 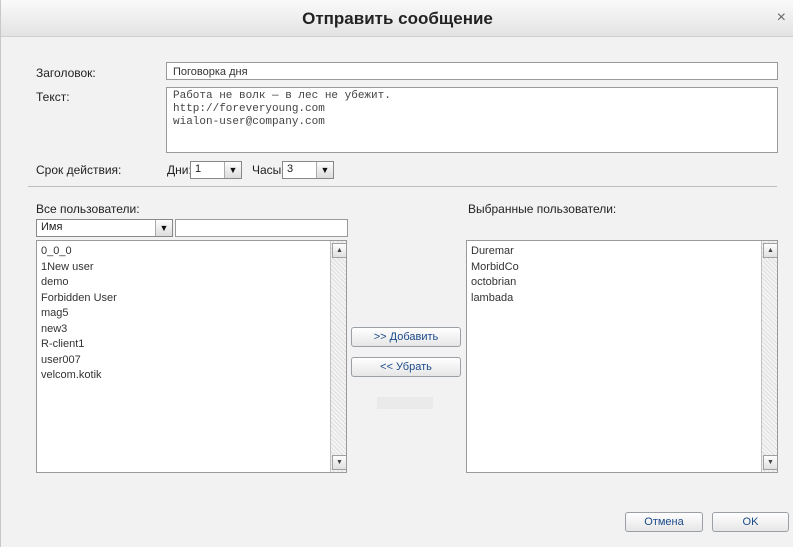 What do you see at coordinates (664, 522) in the screenshot?
I see `cancel-button: Отмена` at bounding box center [664, 522].